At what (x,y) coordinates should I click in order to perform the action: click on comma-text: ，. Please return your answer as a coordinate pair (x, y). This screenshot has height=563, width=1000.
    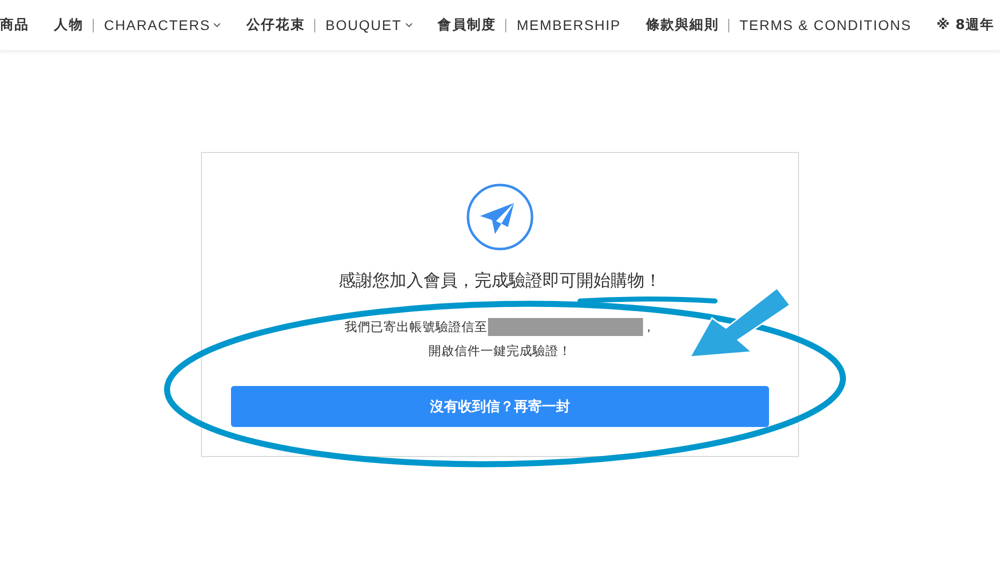
    Looking at the image, I should click on (649, 327).